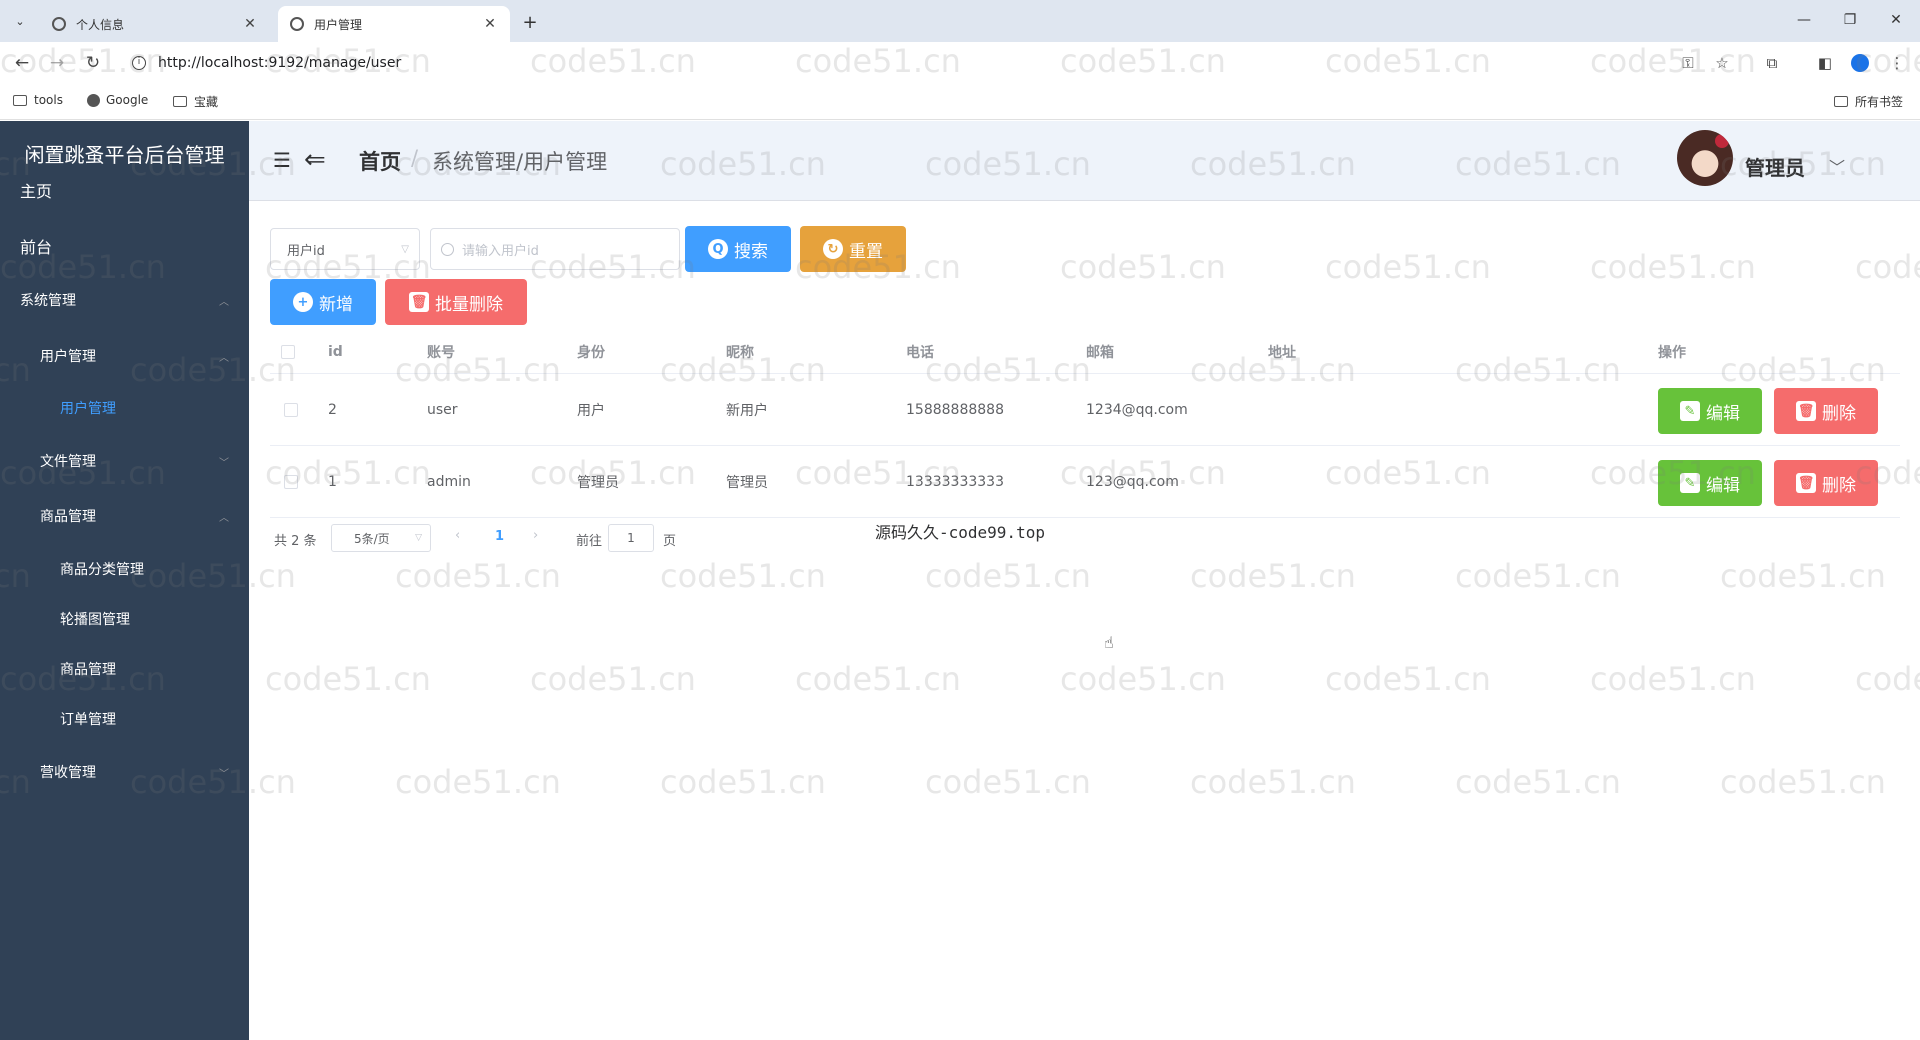 Image resolution: width=1920 pixels, height=1040 pixels. I want to click on sidebar-item: 用户管理 ︿, so click(124, 356).